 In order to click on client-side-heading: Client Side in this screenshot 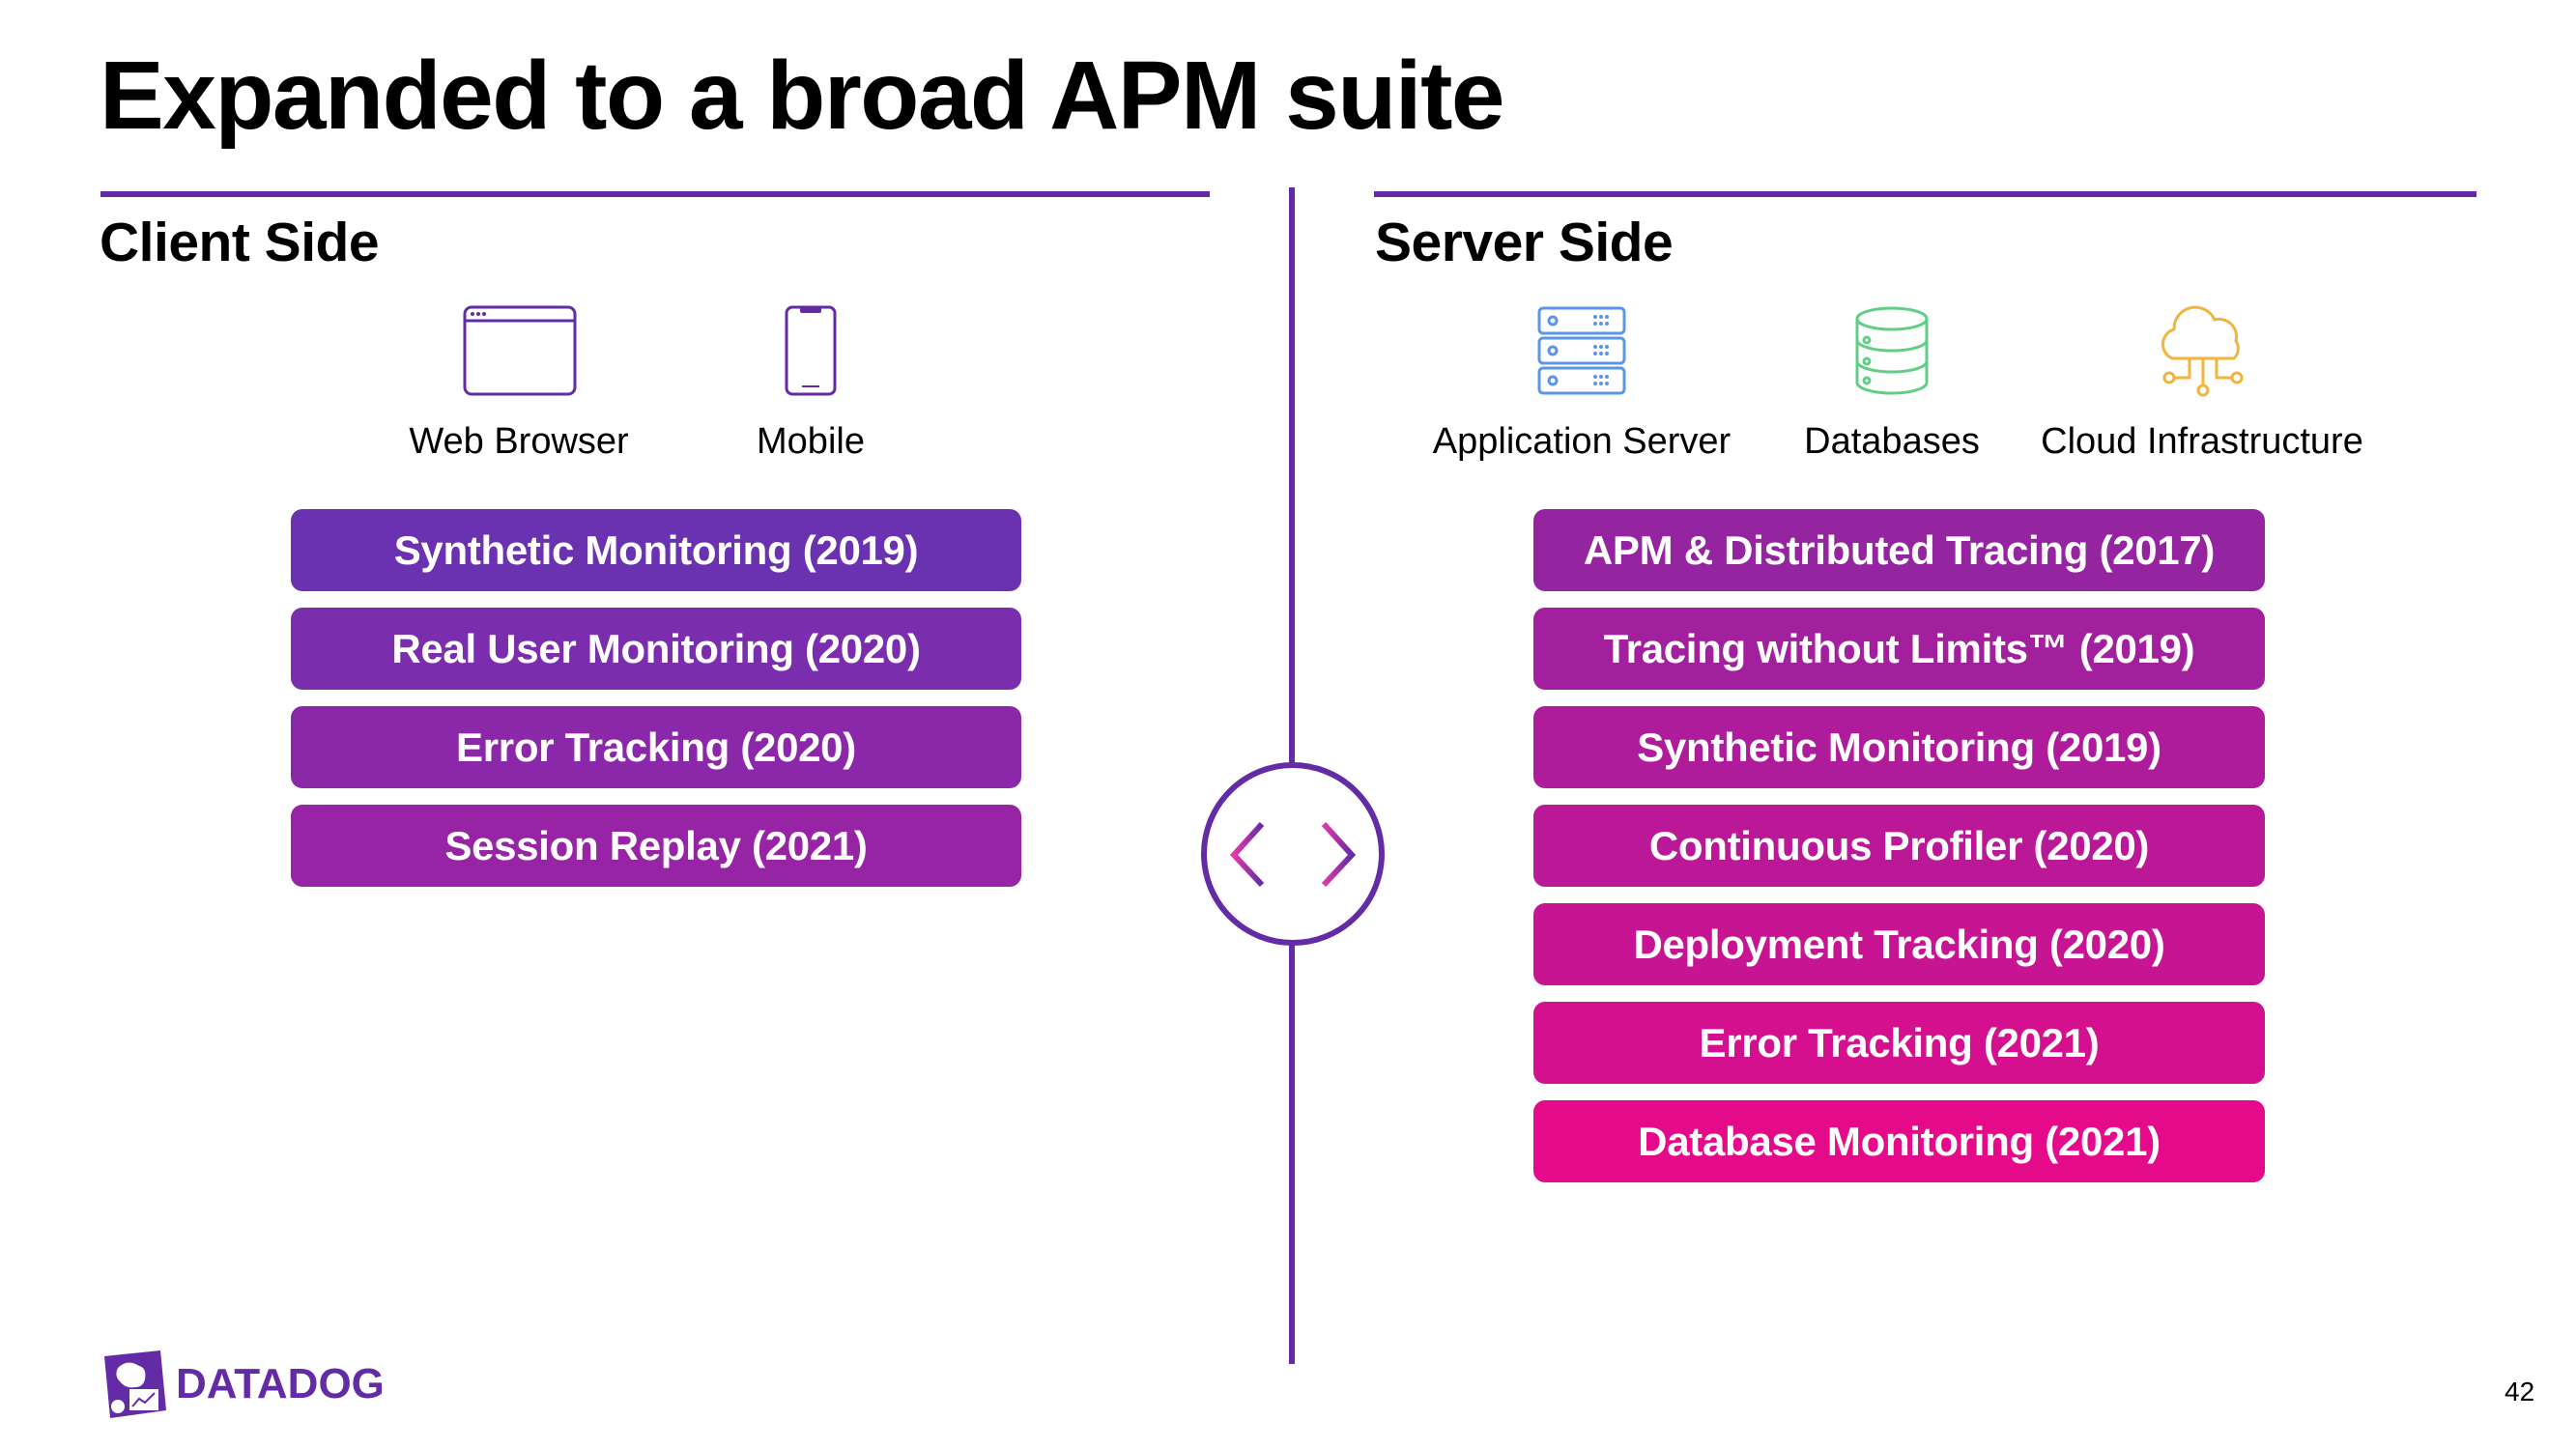, I will do `click(240, 242)`.